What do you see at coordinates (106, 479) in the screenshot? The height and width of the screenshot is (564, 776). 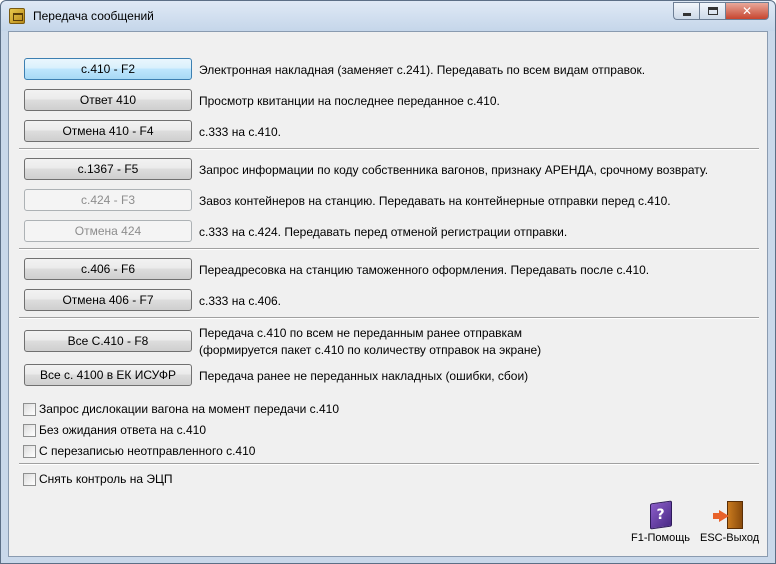 I see `ecp-checkbox-label: Снять контроль на ЭЦП` at bounding box center [106, 479].